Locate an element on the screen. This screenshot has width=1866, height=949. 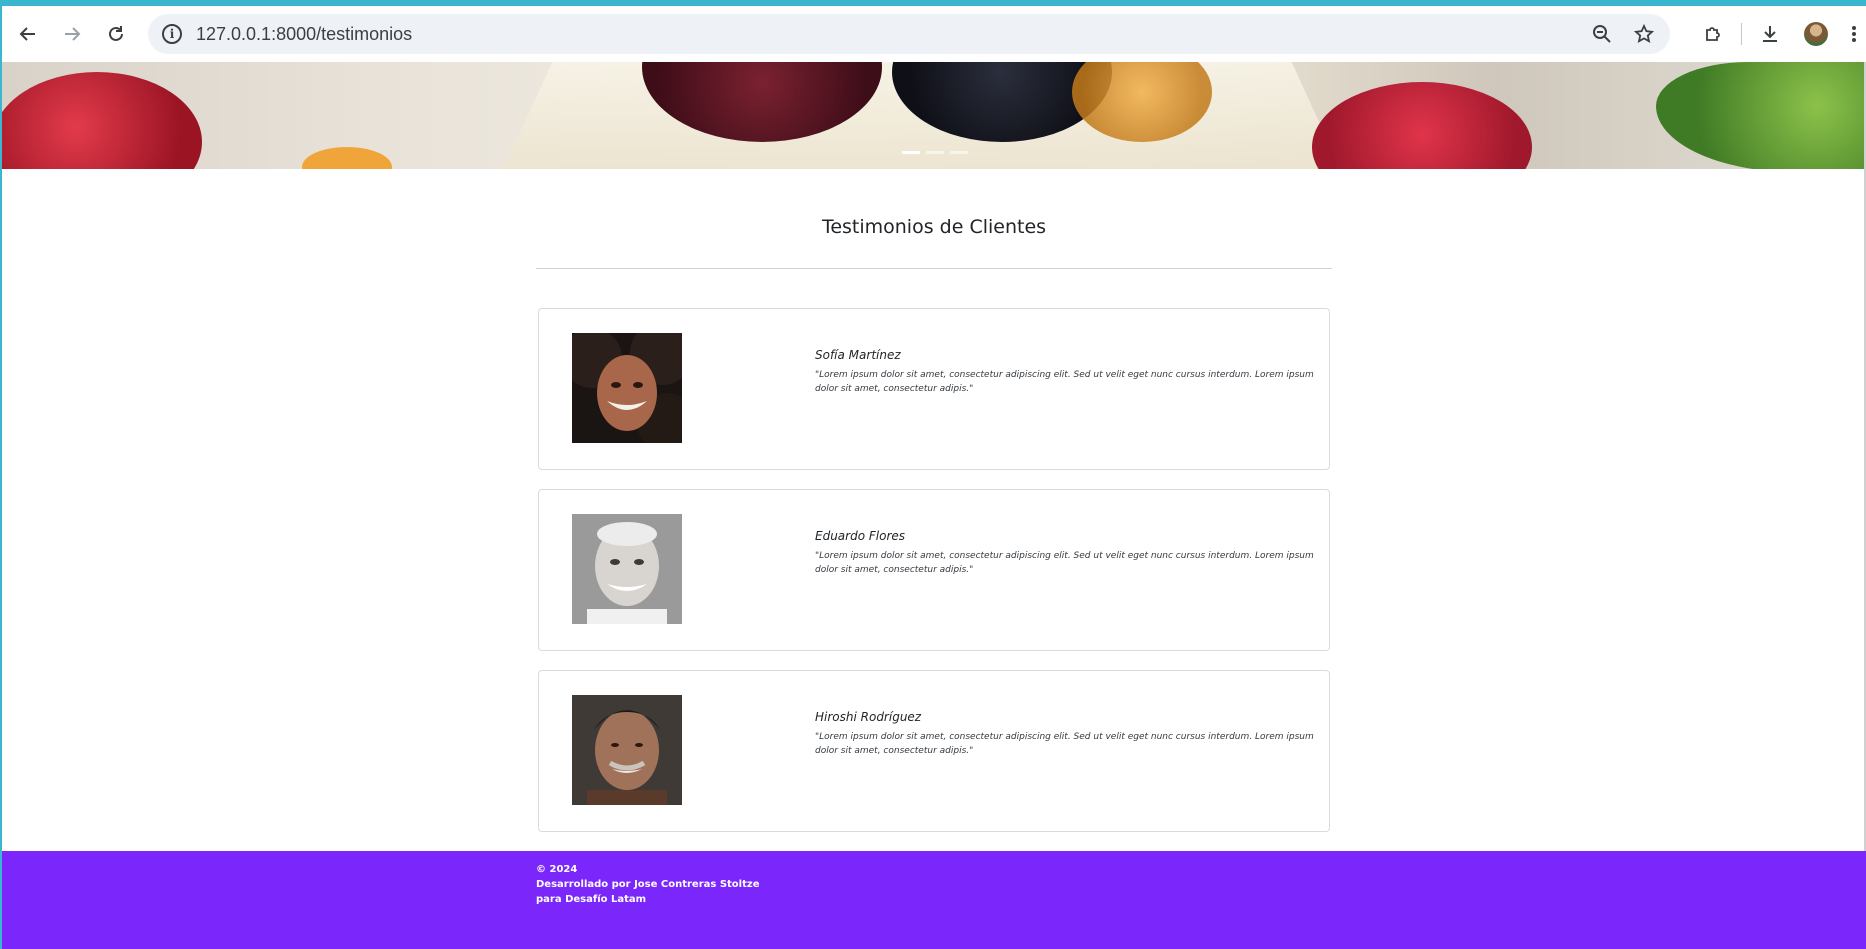
reload-button is located at coordinates (116, 34).